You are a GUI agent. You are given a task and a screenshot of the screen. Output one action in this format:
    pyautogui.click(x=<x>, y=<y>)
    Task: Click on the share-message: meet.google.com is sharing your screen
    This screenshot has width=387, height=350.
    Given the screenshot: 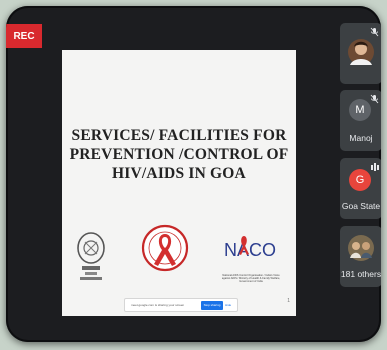 What is the action you would take?
    pyautogui.click(x=158, y=305)
    